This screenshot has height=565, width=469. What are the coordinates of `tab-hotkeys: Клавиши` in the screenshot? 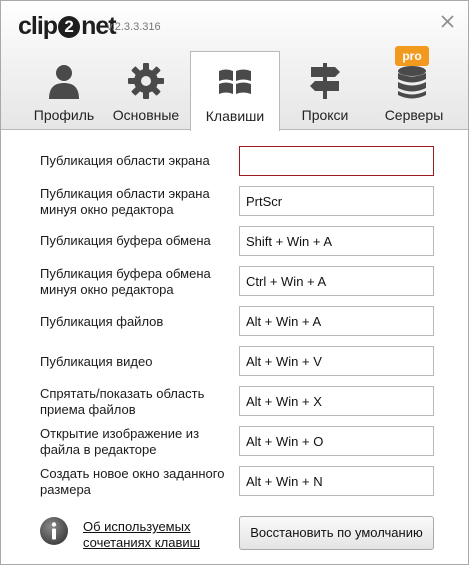 It's located at (235, 91).